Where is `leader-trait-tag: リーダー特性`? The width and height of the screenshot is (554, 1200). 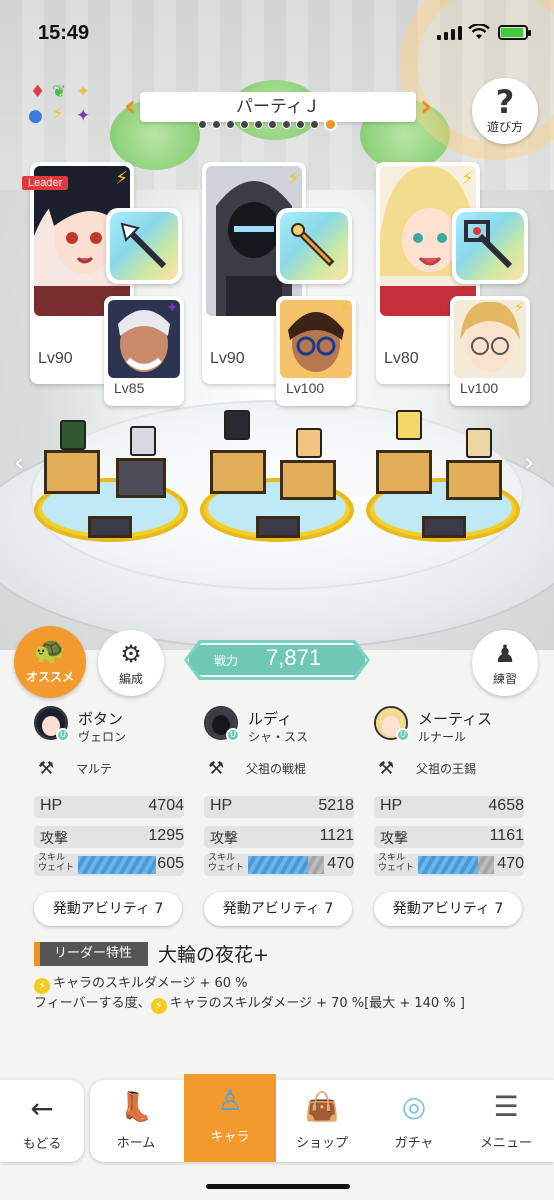 leader-trait-tag: リーダー特性 is located at coordinates (91, 954).